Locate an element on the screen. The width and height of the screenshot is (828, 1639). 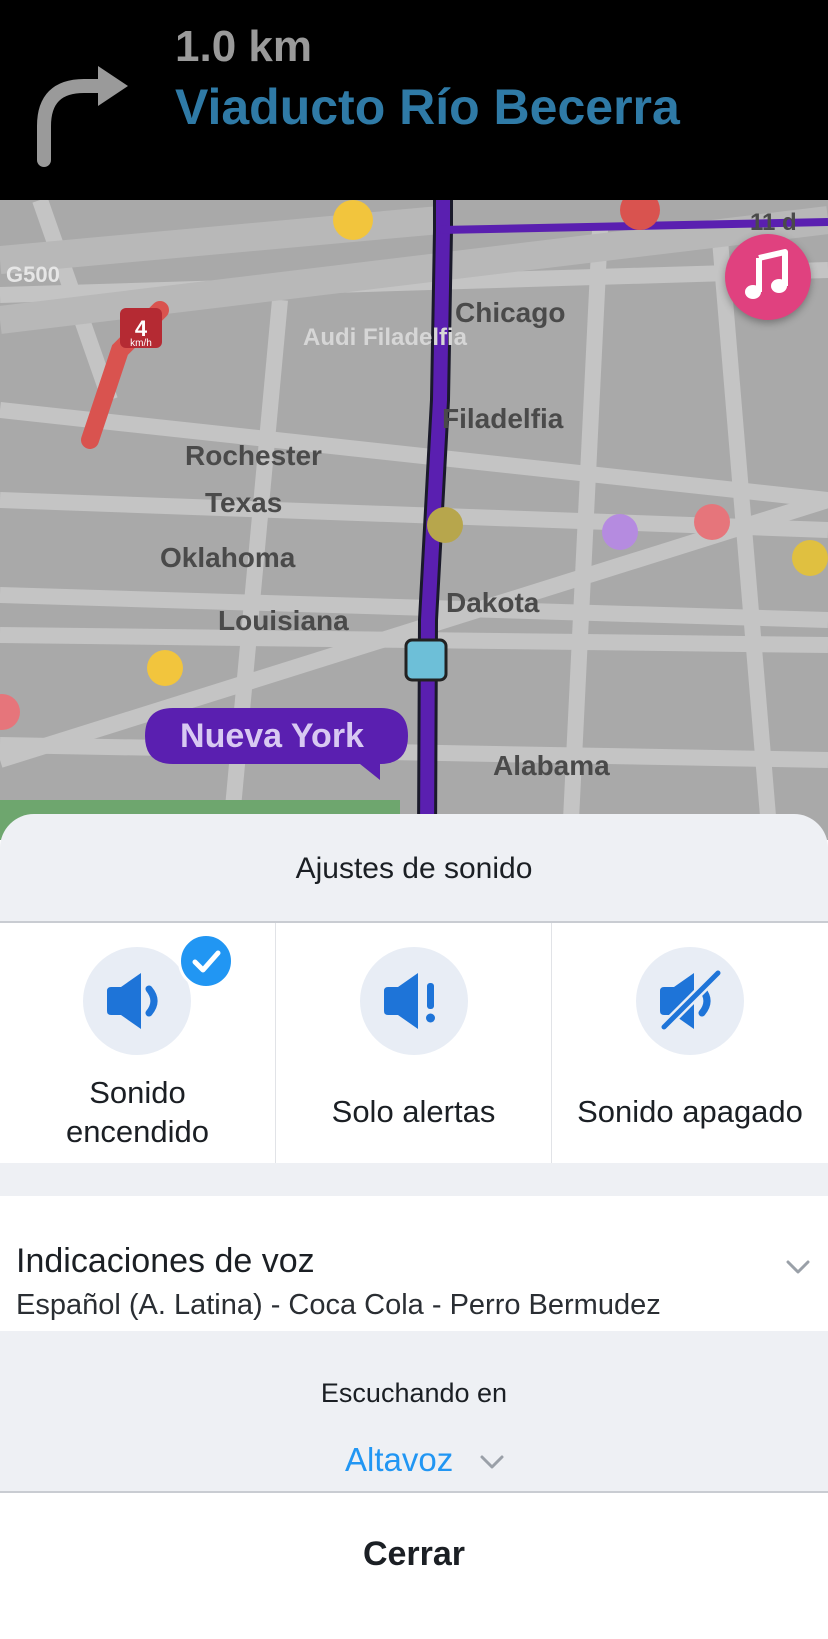
street-label: Audi Filadelfia is located at coordinates (385, 337).